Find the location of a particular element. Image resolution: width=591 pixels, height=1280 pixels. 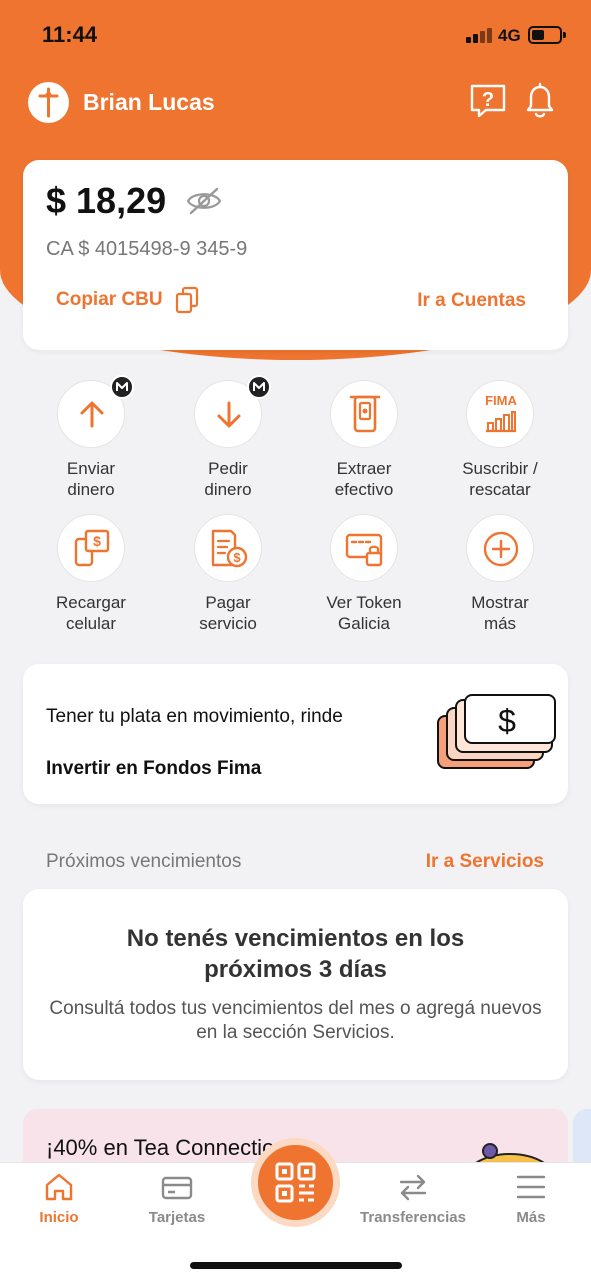

help-icon: ? is located at coordinates (488, 101).